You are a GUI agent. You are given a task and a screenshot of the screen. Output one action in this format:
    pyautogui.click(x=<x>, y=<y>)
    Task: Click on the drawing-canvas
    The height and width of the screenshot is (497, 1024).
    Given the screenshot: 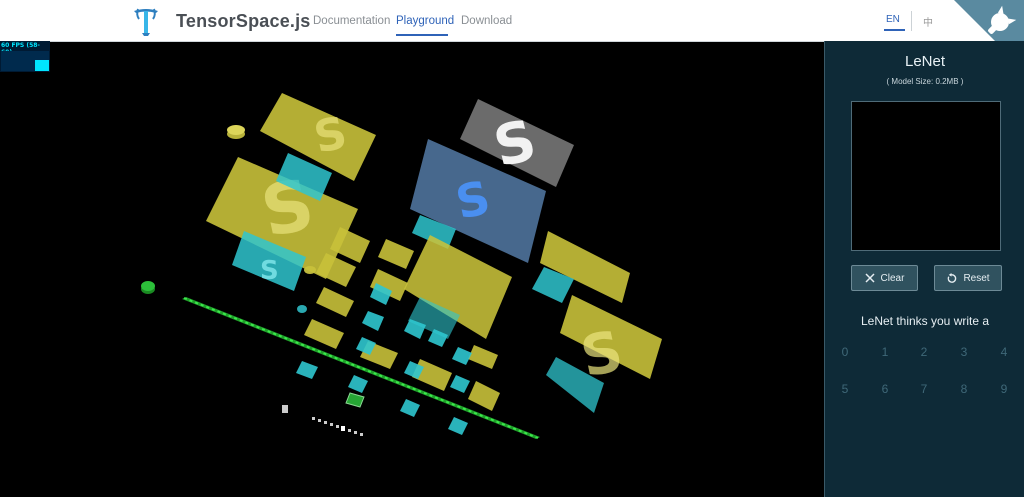 What is the action you would take?
    pyautogui.click(x=926, y=176)
    